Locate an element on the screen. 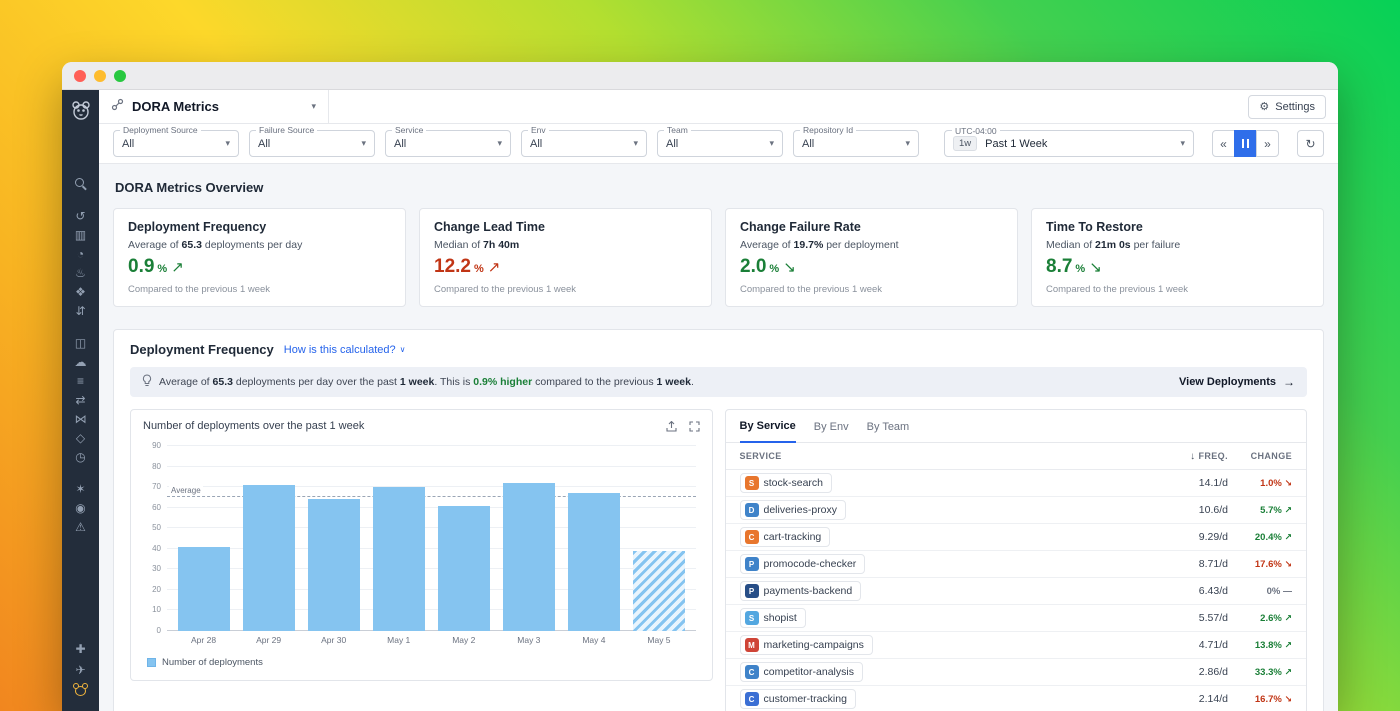 The height and width of the screenshot is (711, 1400). bear-logo-icon is located at coordinates (81, 112).